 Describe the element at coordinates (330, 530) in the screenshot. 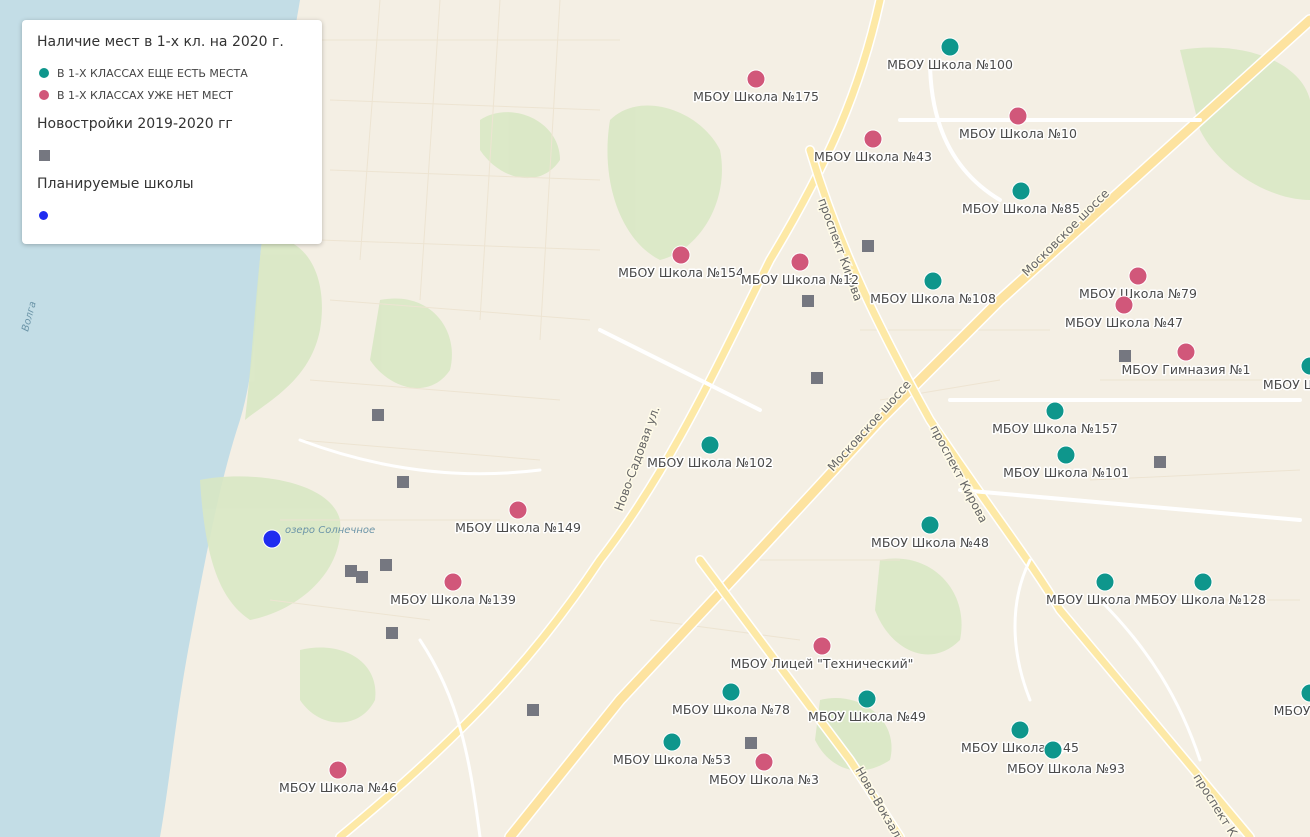

I see `water-label-lake: озеро Солнечное` at that location.